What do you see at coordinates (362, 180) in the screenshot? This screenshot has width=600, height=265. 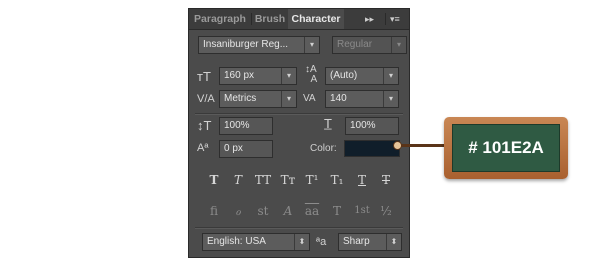 I see `underline-button: T` at bounding box center [362, 180].